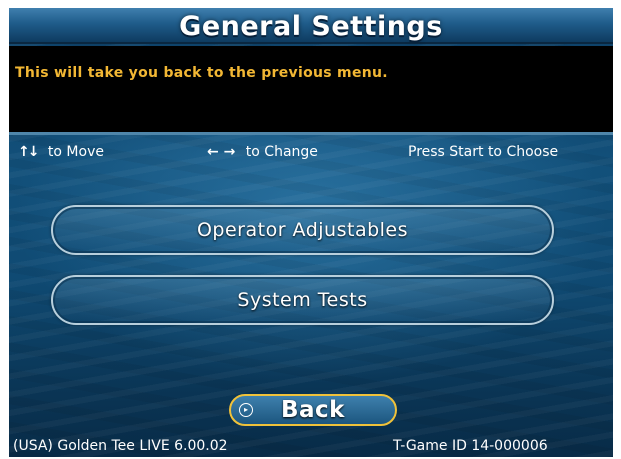 This screenshot has width=621, height=459. I want to click on hint-move: ↑↓ to Move, so click(61, 152).